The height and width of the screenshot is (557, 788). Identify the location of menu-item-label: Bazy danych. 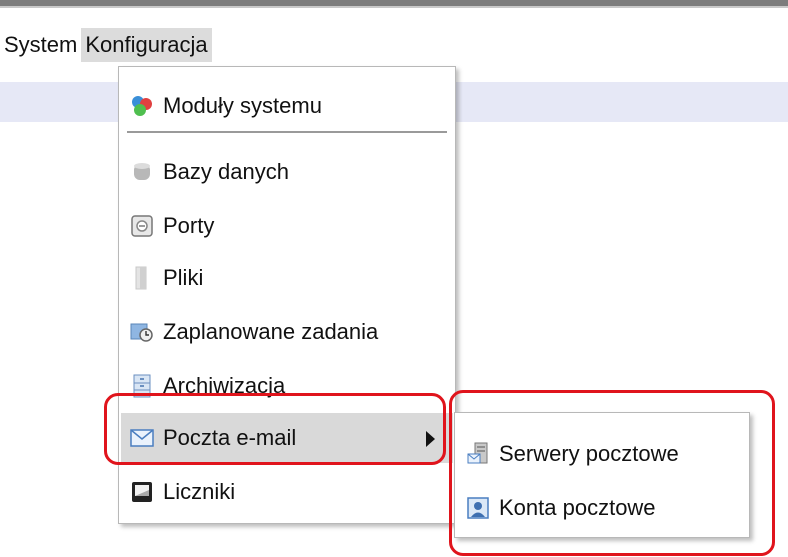
(226, 171).